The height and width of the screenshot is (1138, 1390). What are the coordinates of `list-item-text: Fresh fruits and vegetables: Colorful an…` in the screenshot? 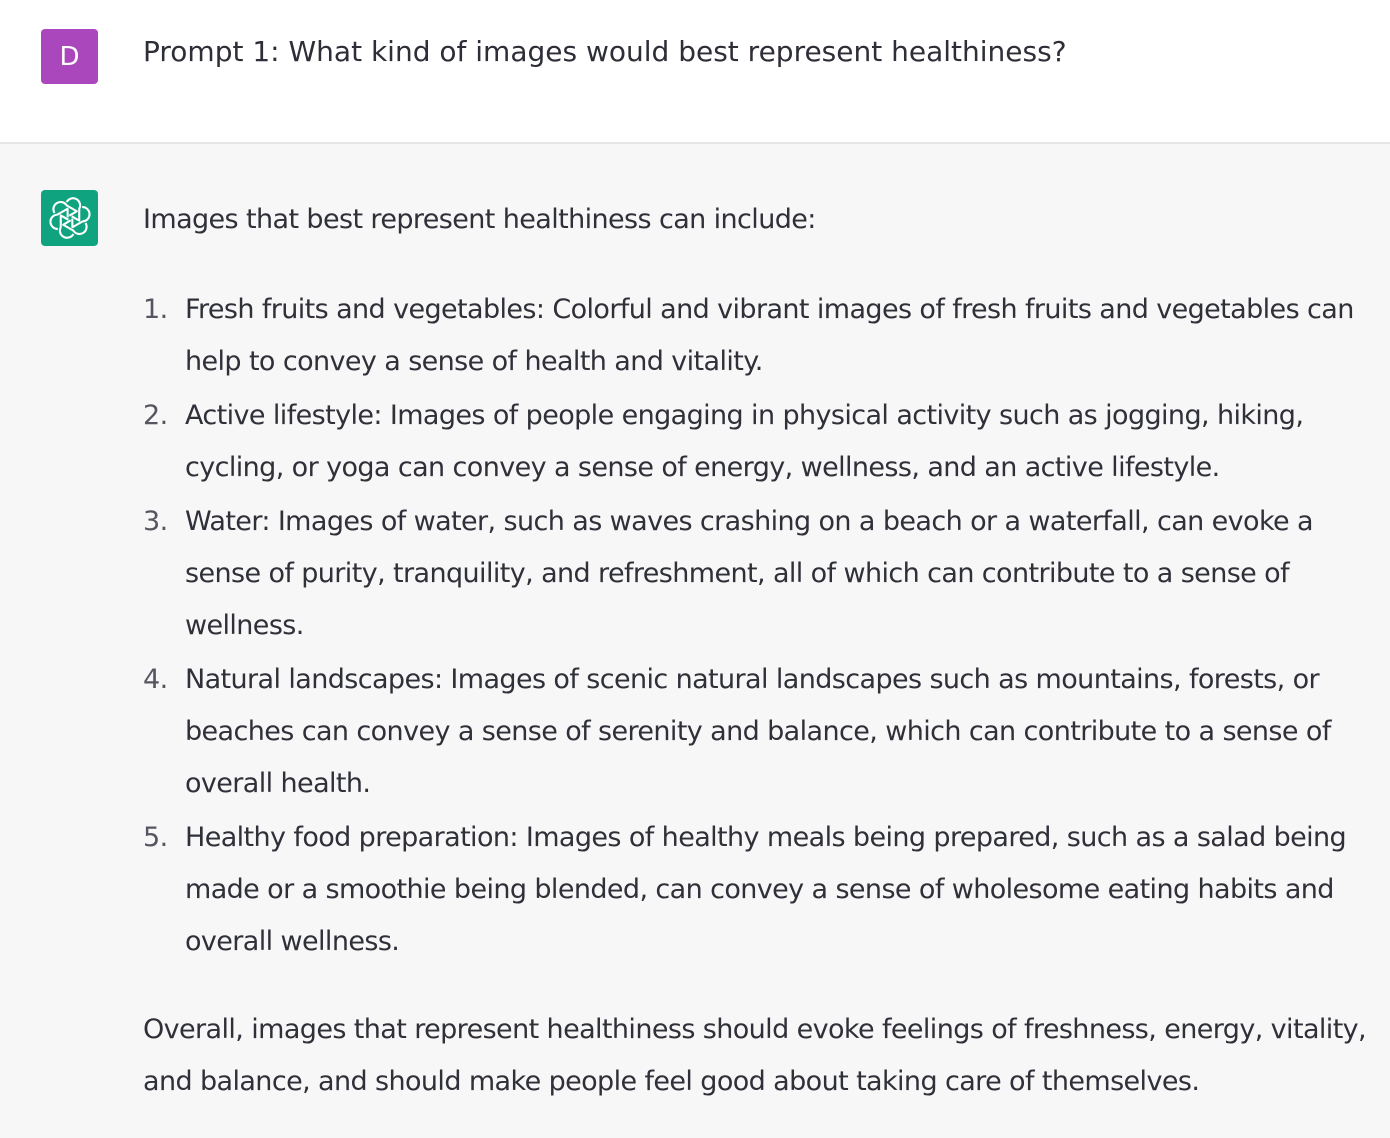 It's located at (769, 335).